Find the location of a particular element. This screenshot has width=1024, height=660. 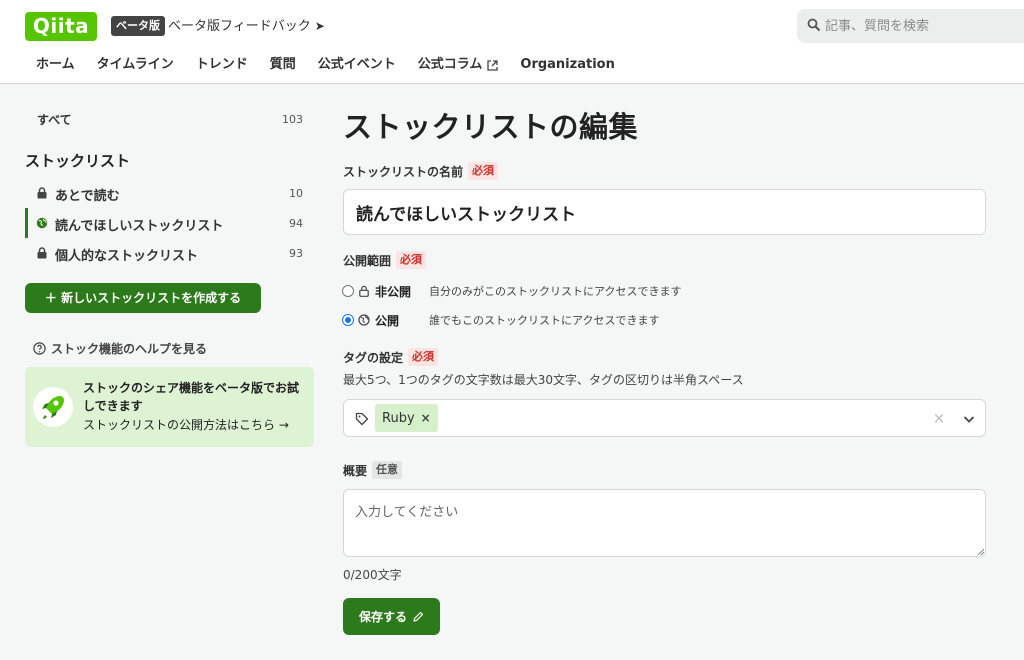

chevron-down-icon is located at coordinates (969, 419).